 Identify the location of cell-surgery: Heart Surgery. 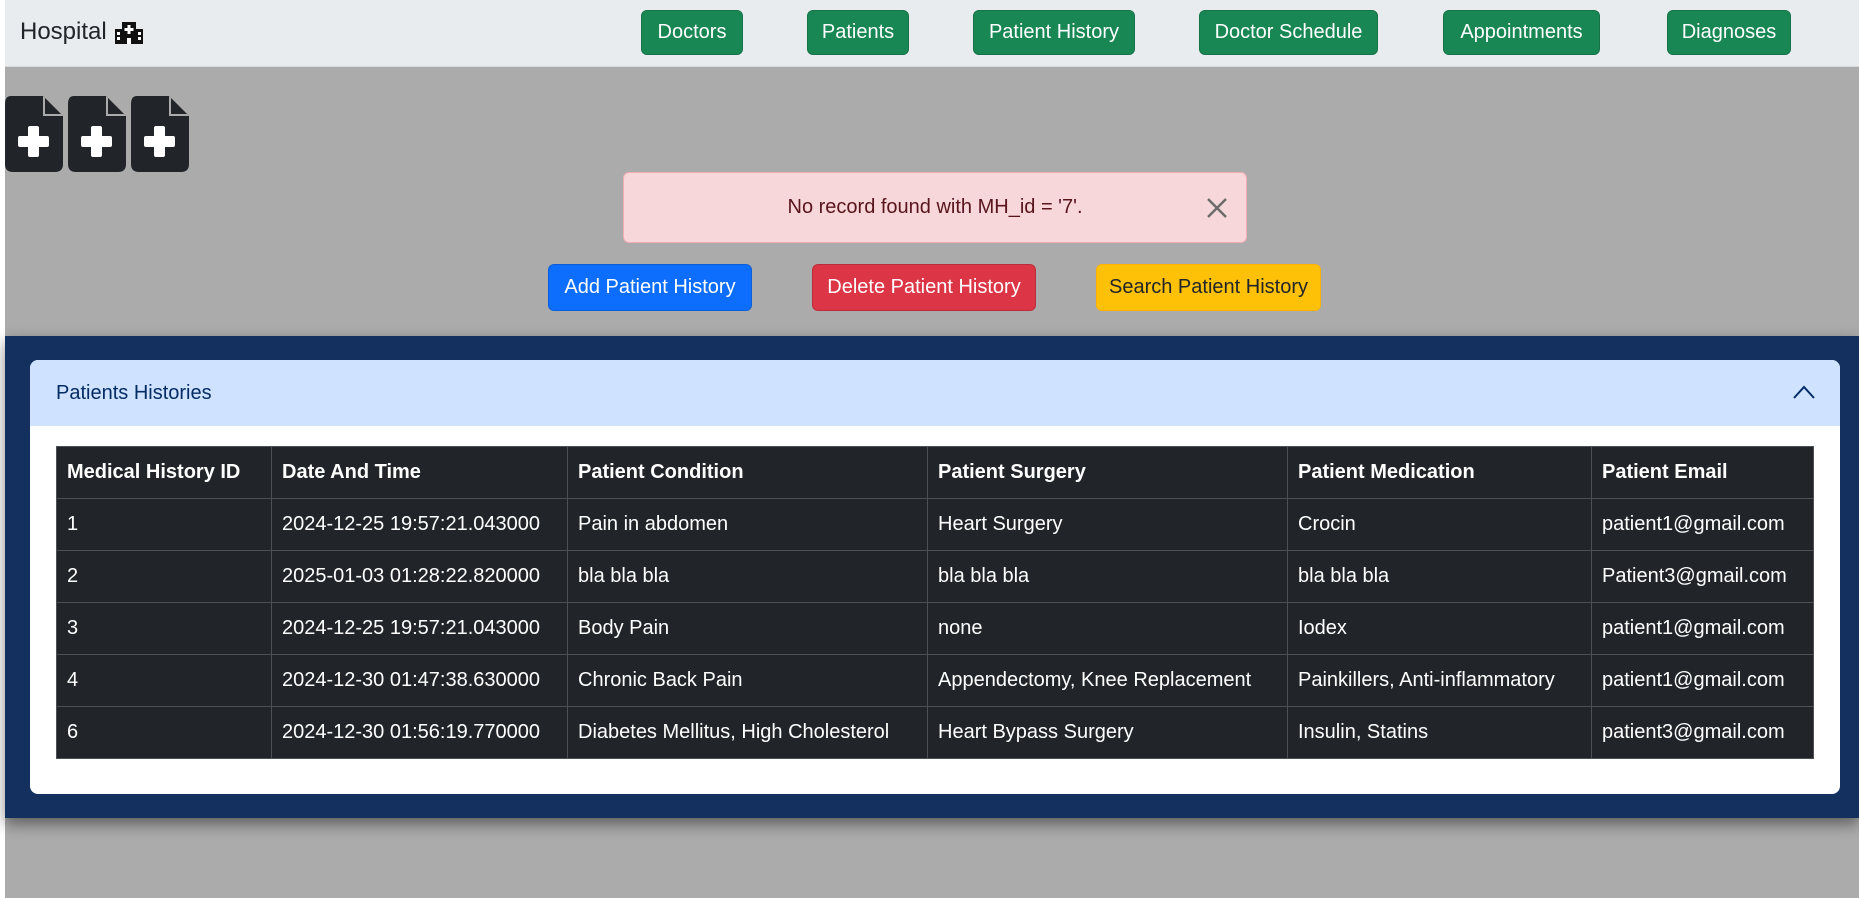
(1107, 524).